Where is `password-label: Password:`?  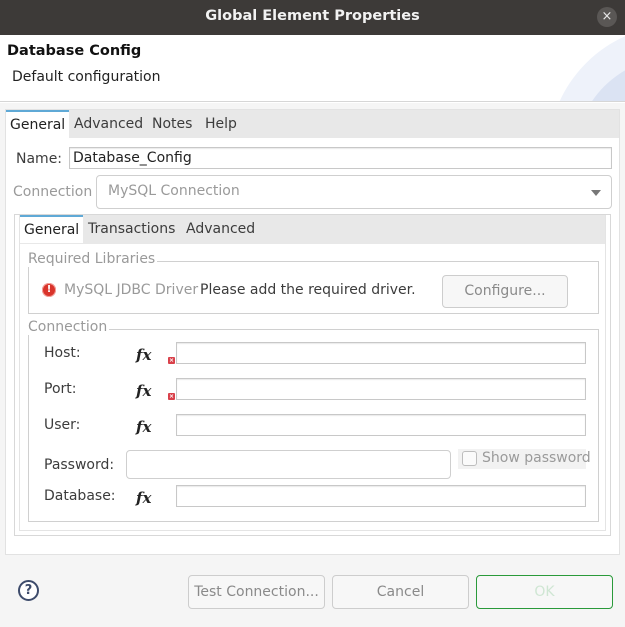
password-label: Password: is located at coordinates (79, 465).